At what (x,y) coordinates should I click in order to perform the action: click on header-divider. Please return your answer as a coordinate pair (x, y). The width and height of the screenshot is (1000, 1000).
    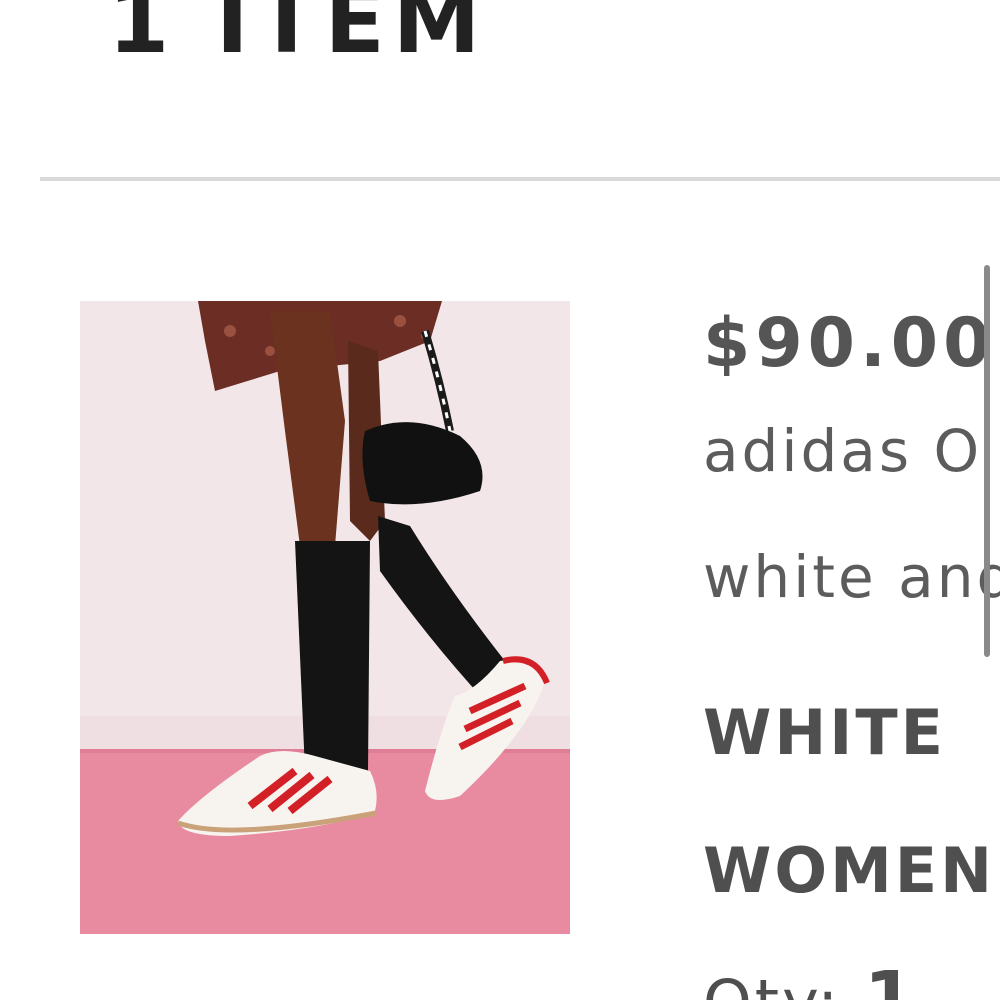
    Looking at the image, I should click on (520, 179).